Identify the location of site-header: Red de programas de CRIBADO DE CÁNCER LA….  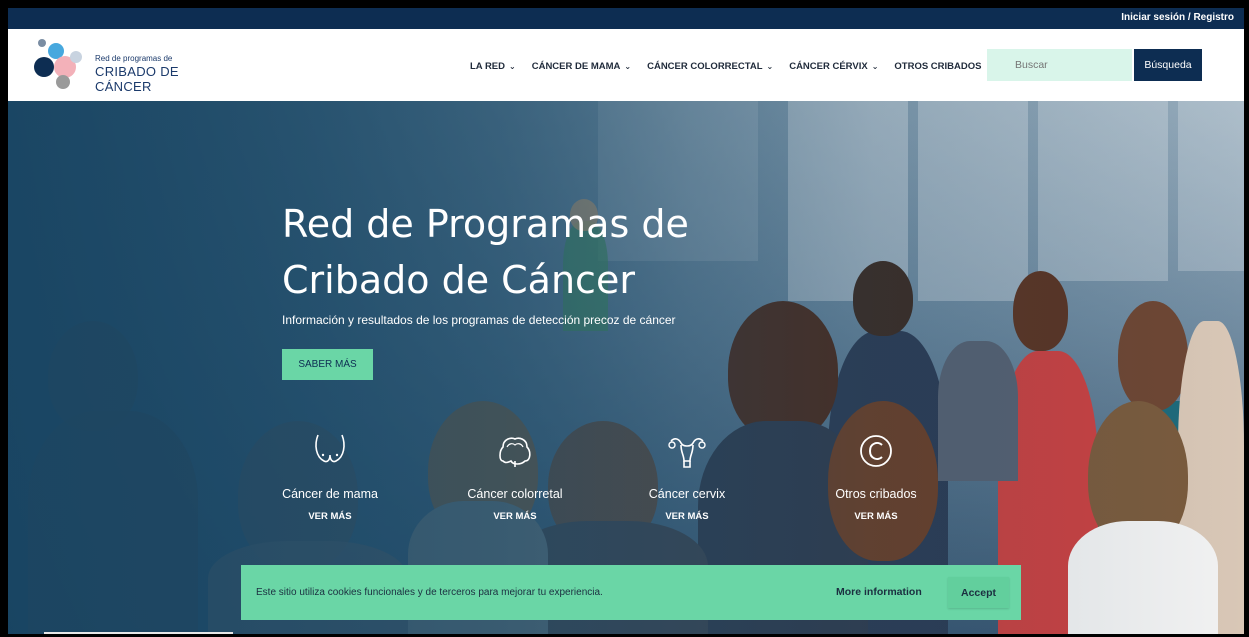
(626, 65).